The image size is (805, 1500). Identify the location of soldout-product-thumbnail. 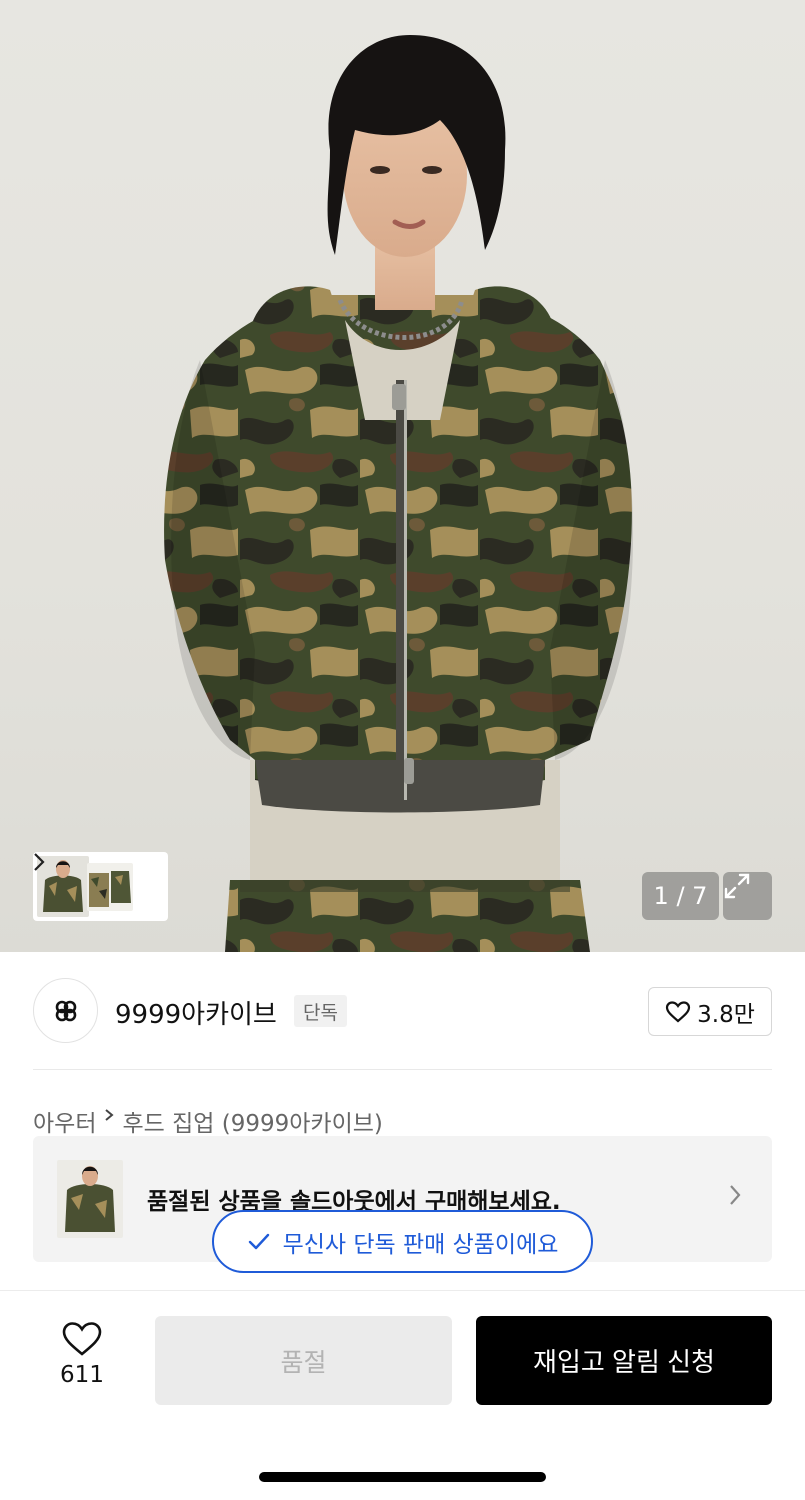
(90, 1199).